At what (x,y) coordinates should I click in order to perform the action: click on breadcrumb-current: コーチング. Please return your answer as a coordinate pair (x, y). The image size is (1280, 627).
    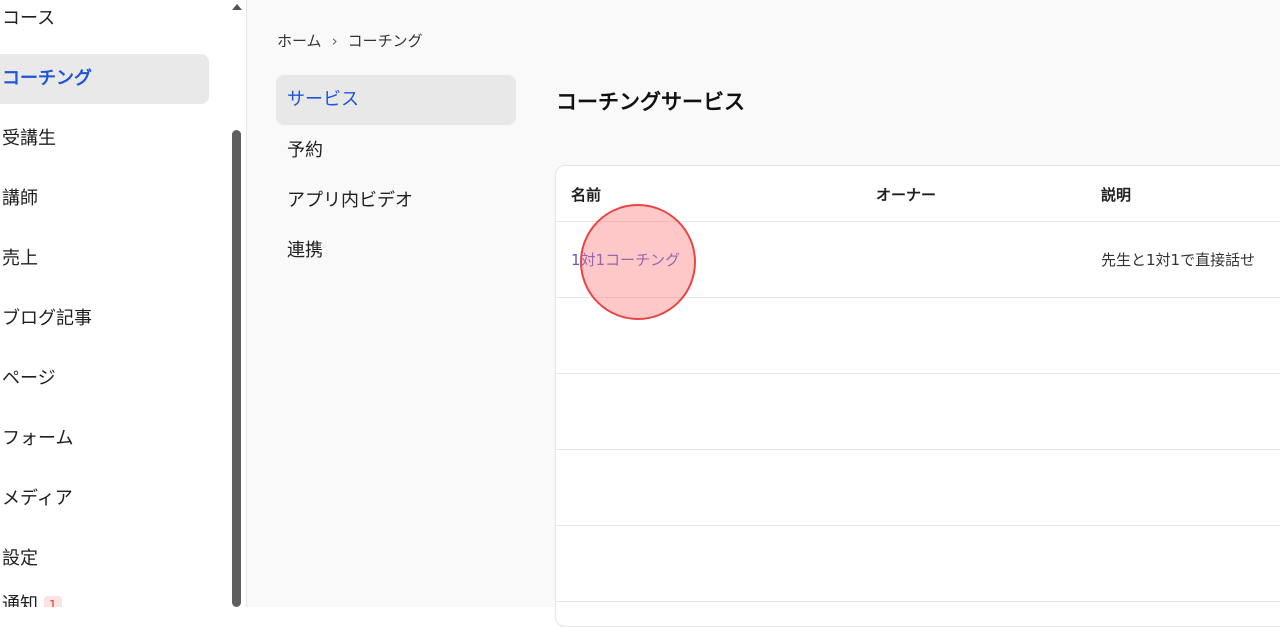
    Looking at the image, I should click on (385, 41).